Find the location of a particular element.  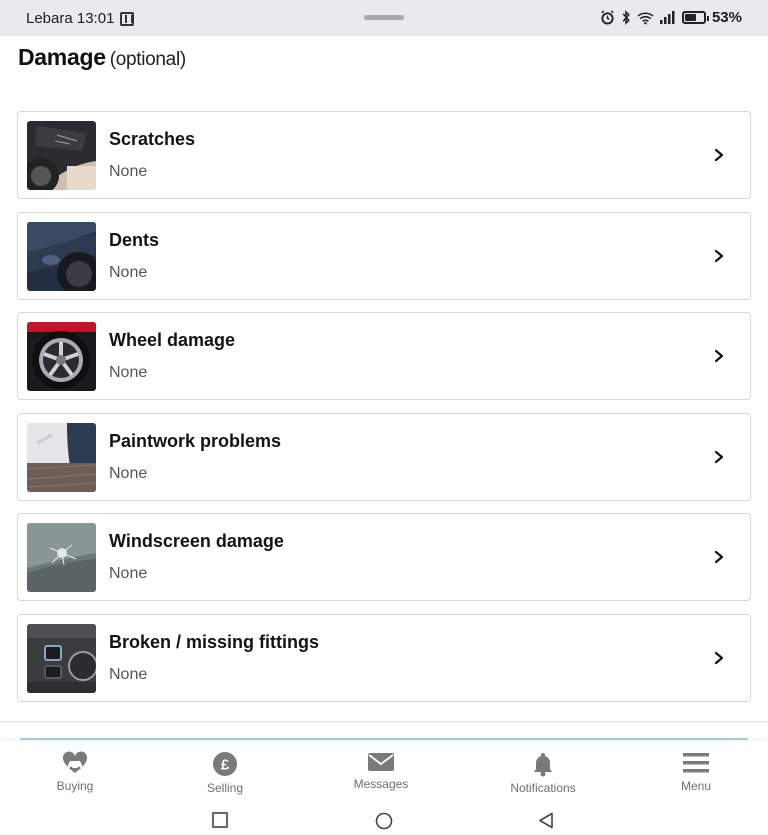

nav-messages: Messages is located at coordinates (381, 771).